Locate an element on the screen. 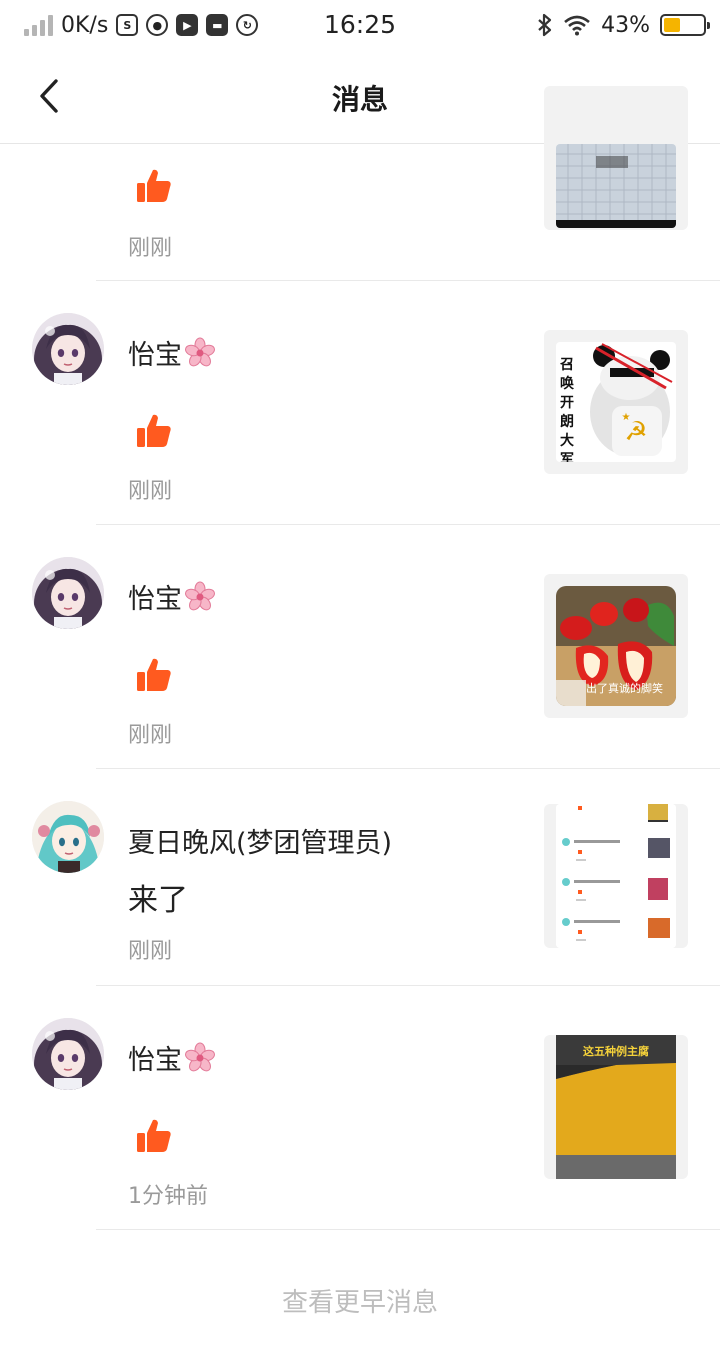  status-right: 43% is located at coordinates (623, 25).